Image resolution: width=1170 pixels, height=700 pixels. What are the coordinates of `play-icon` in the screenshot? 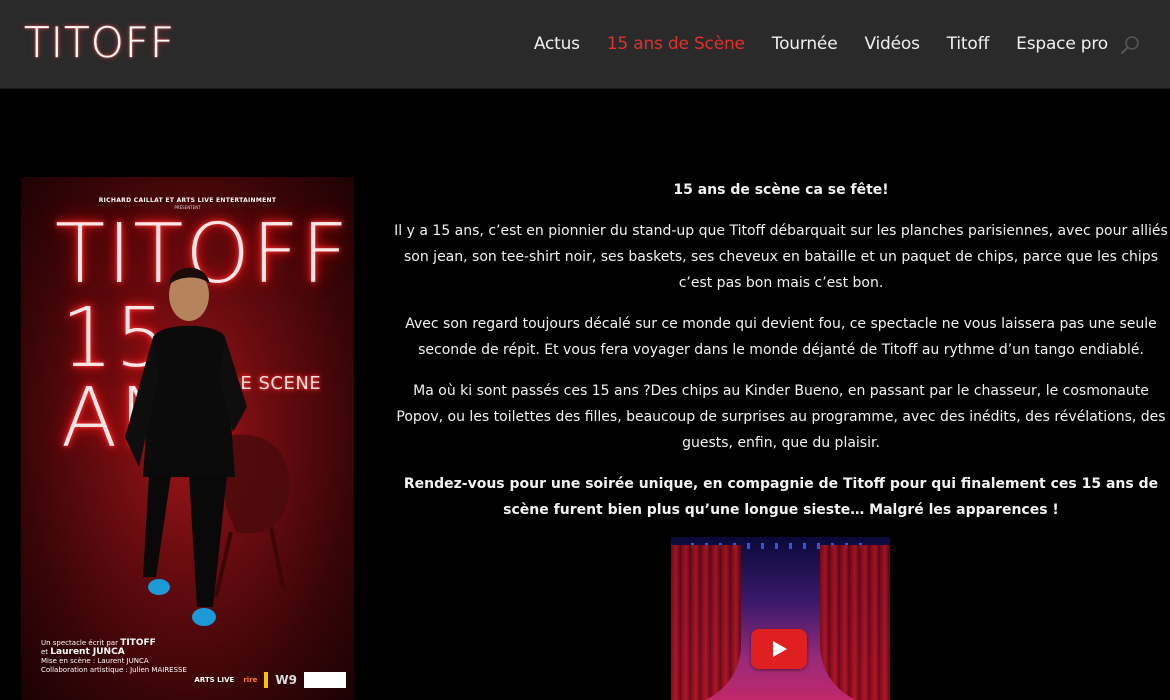 It's located at (779, 649).